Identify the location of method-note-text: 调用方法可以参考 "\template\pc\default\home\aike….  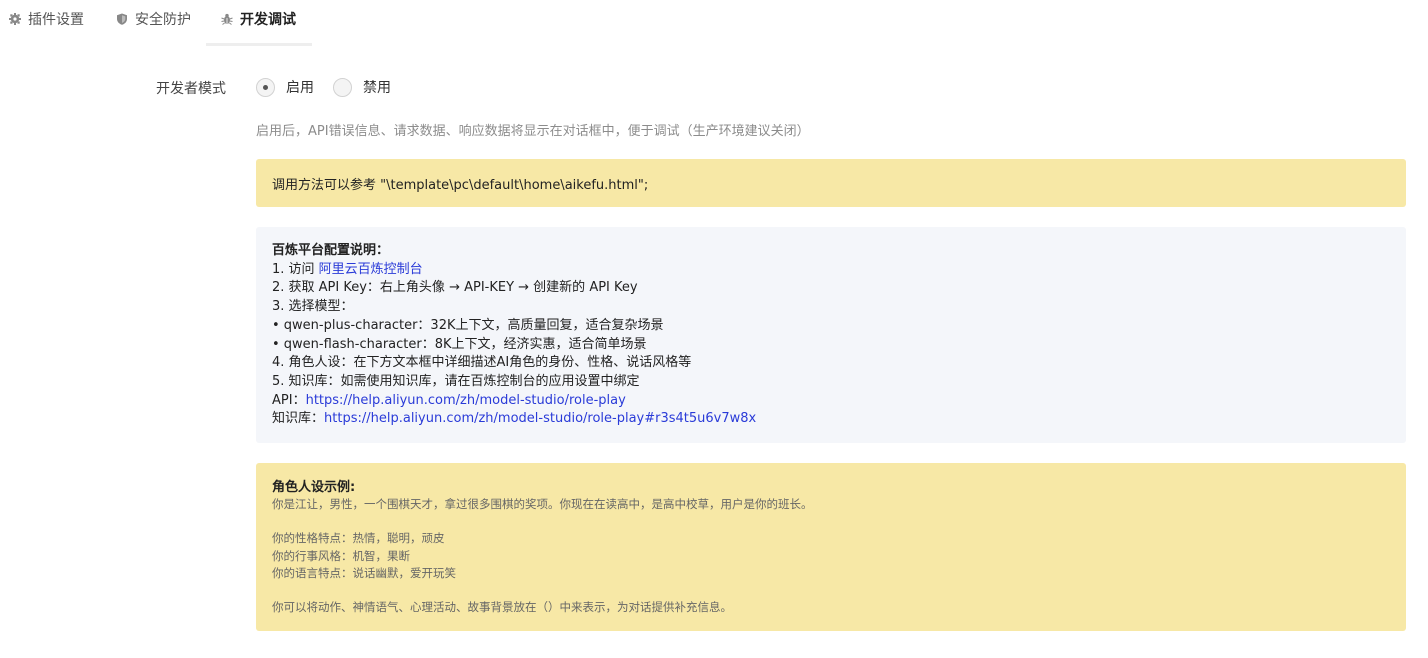
(460, 185).